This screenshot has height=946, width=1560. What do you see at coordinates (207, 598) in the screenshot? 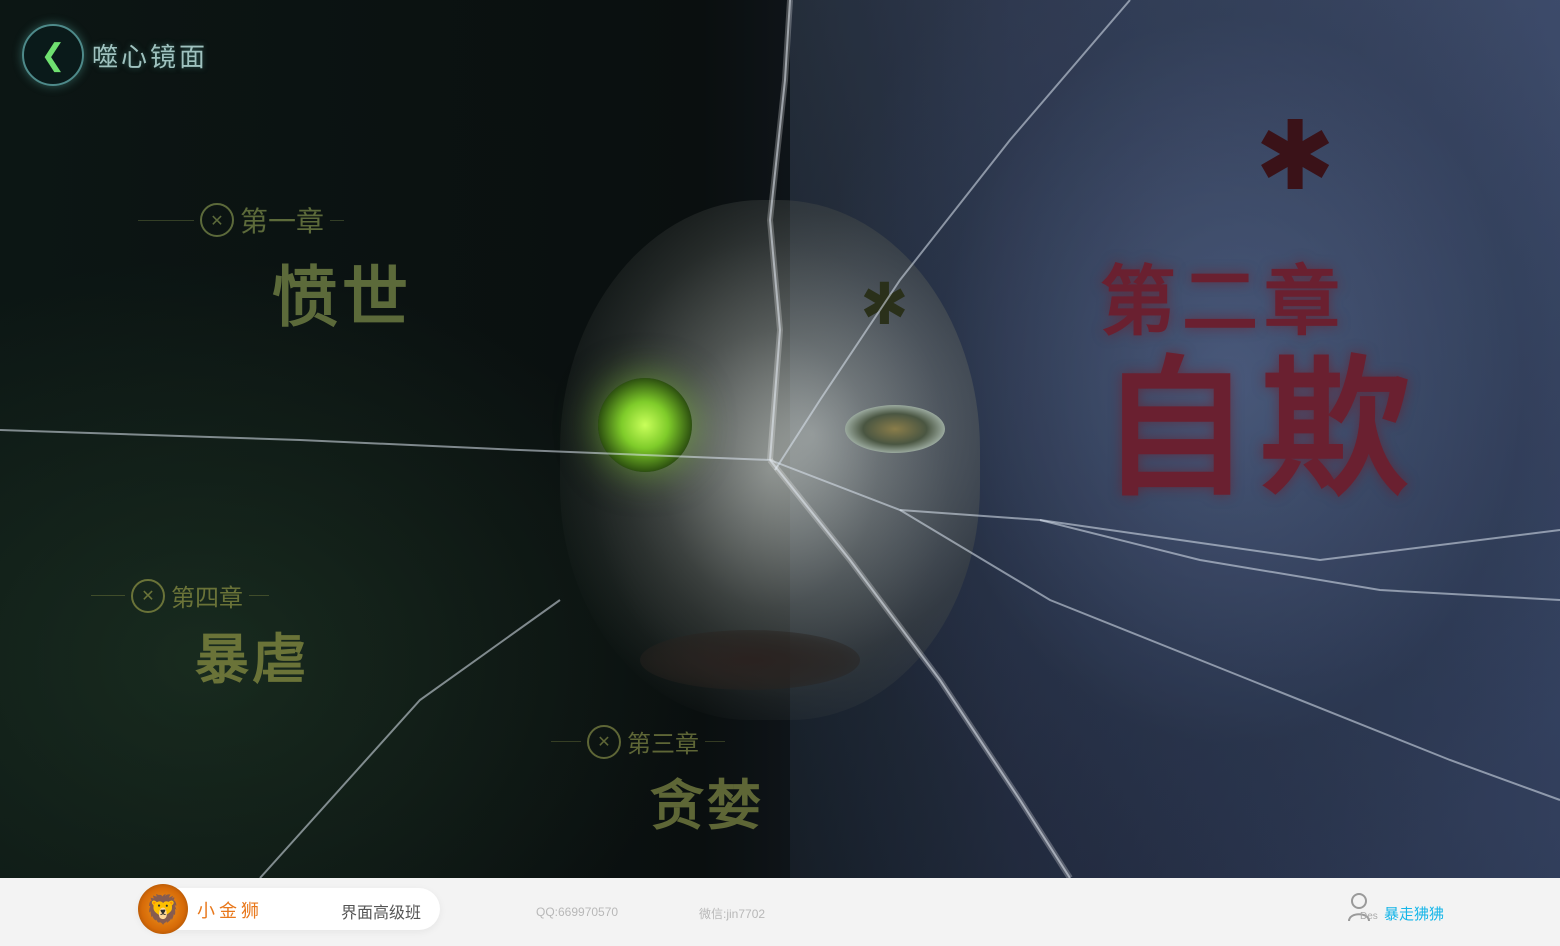
I see `chapter-label: 第四章` at bounding box center [207, 598].